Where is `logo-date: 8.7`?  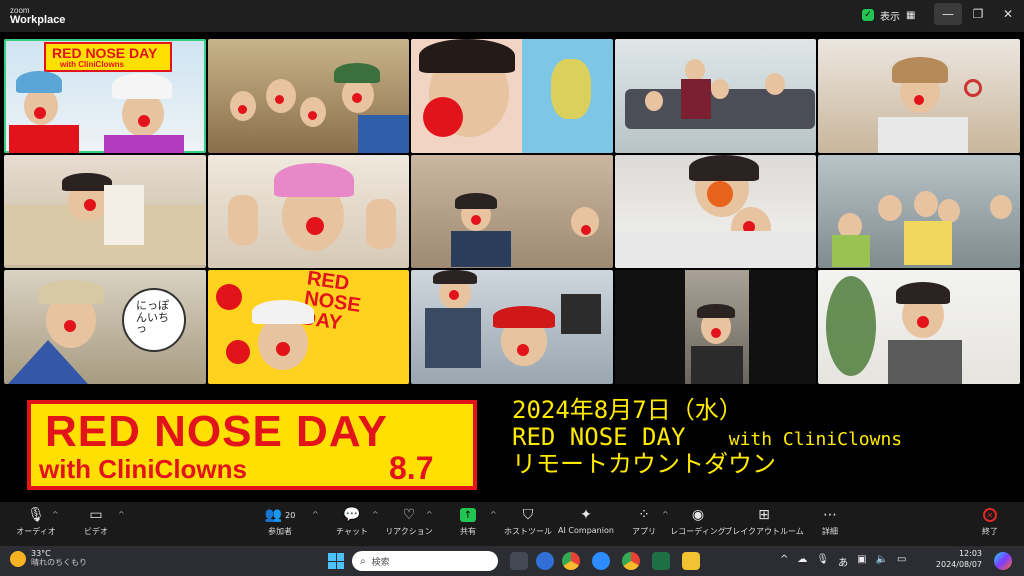 logo-date: 8.7 is located at coordinates (411, 468).